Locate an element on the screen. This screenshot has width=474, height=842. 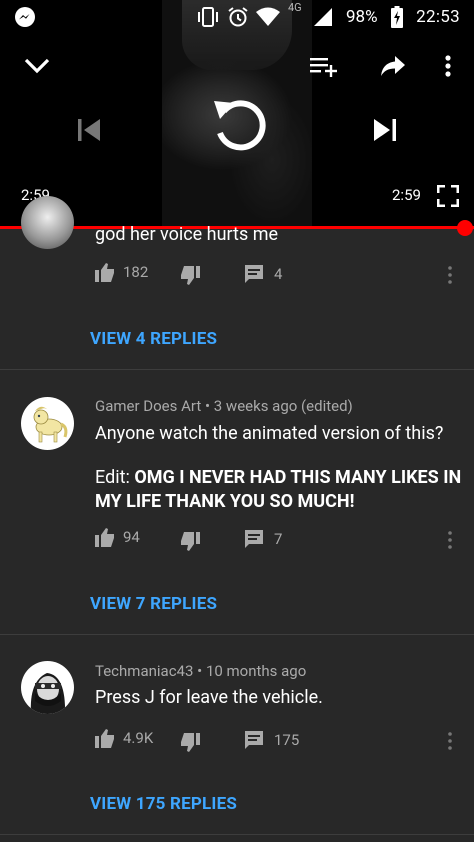
like-button: 4.9K is located at coordinates (124, 738).